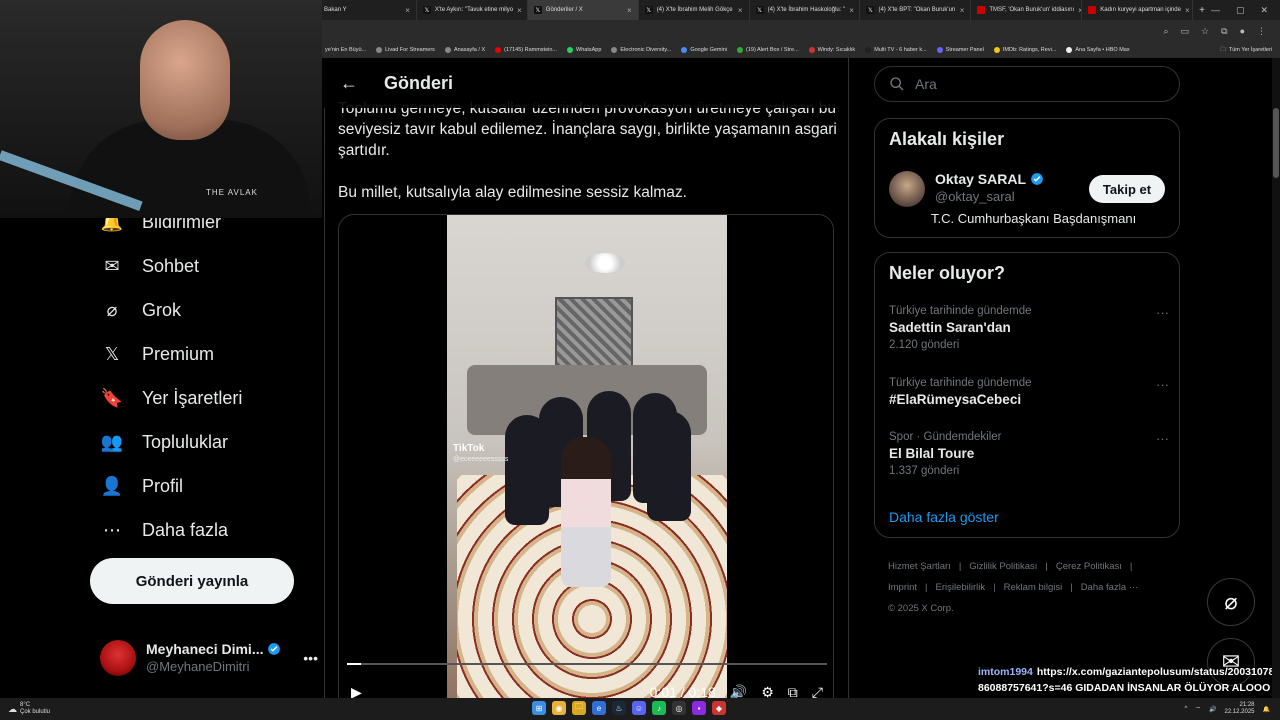 The width and height of the screenshot is (1280, 720). Describe the element at coordinates (1205, 31) in the screenshot. I see `star-icon: ☆` at that location.